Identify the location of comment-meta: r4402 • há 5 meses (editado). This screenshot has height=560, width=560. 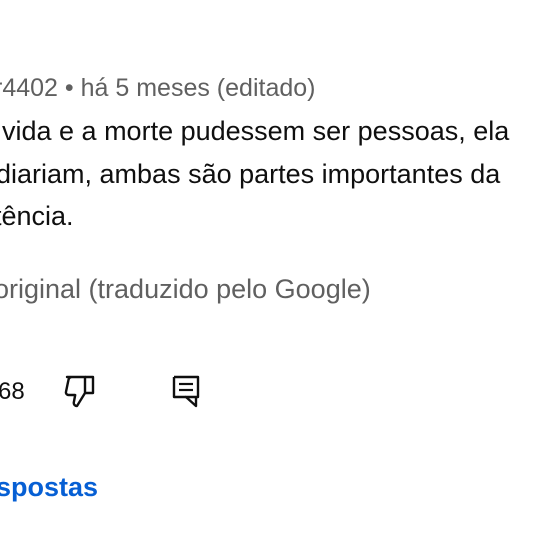
(157, 88).